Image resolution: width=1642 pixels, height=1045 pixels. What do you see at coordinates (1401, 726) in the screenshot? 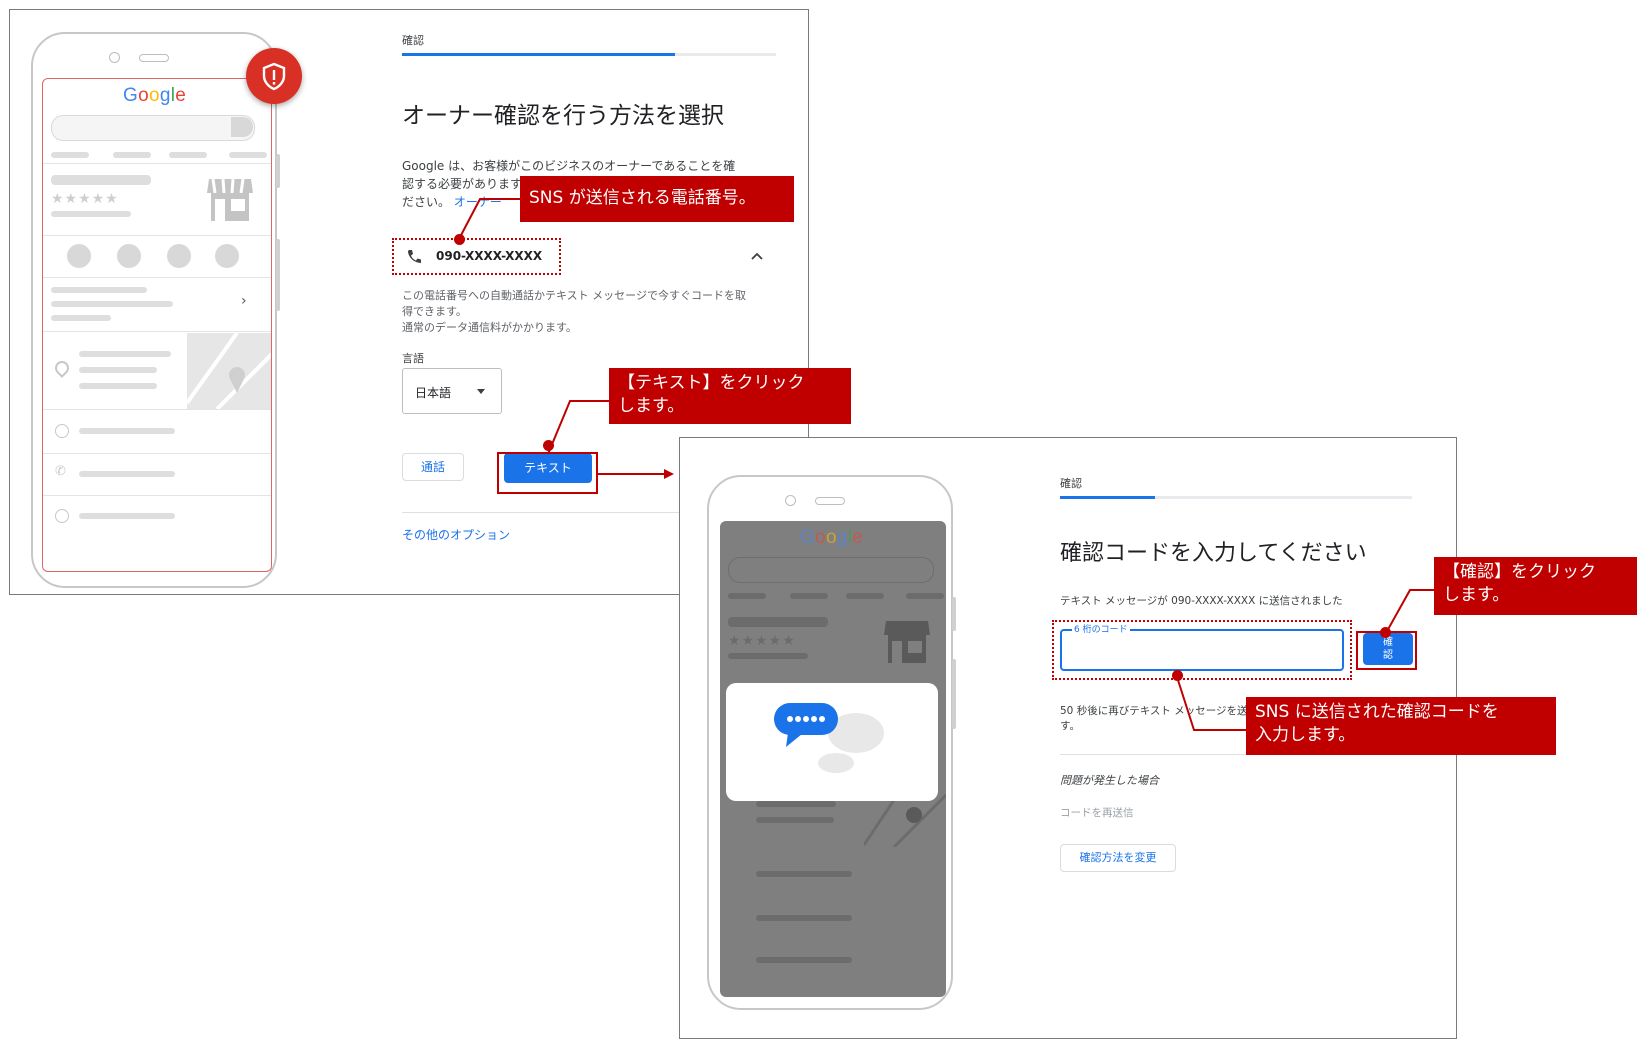
I see `callout-enter-code: SNS に送信された確認コードを 入力します。` at bounding box center [1401, 726].